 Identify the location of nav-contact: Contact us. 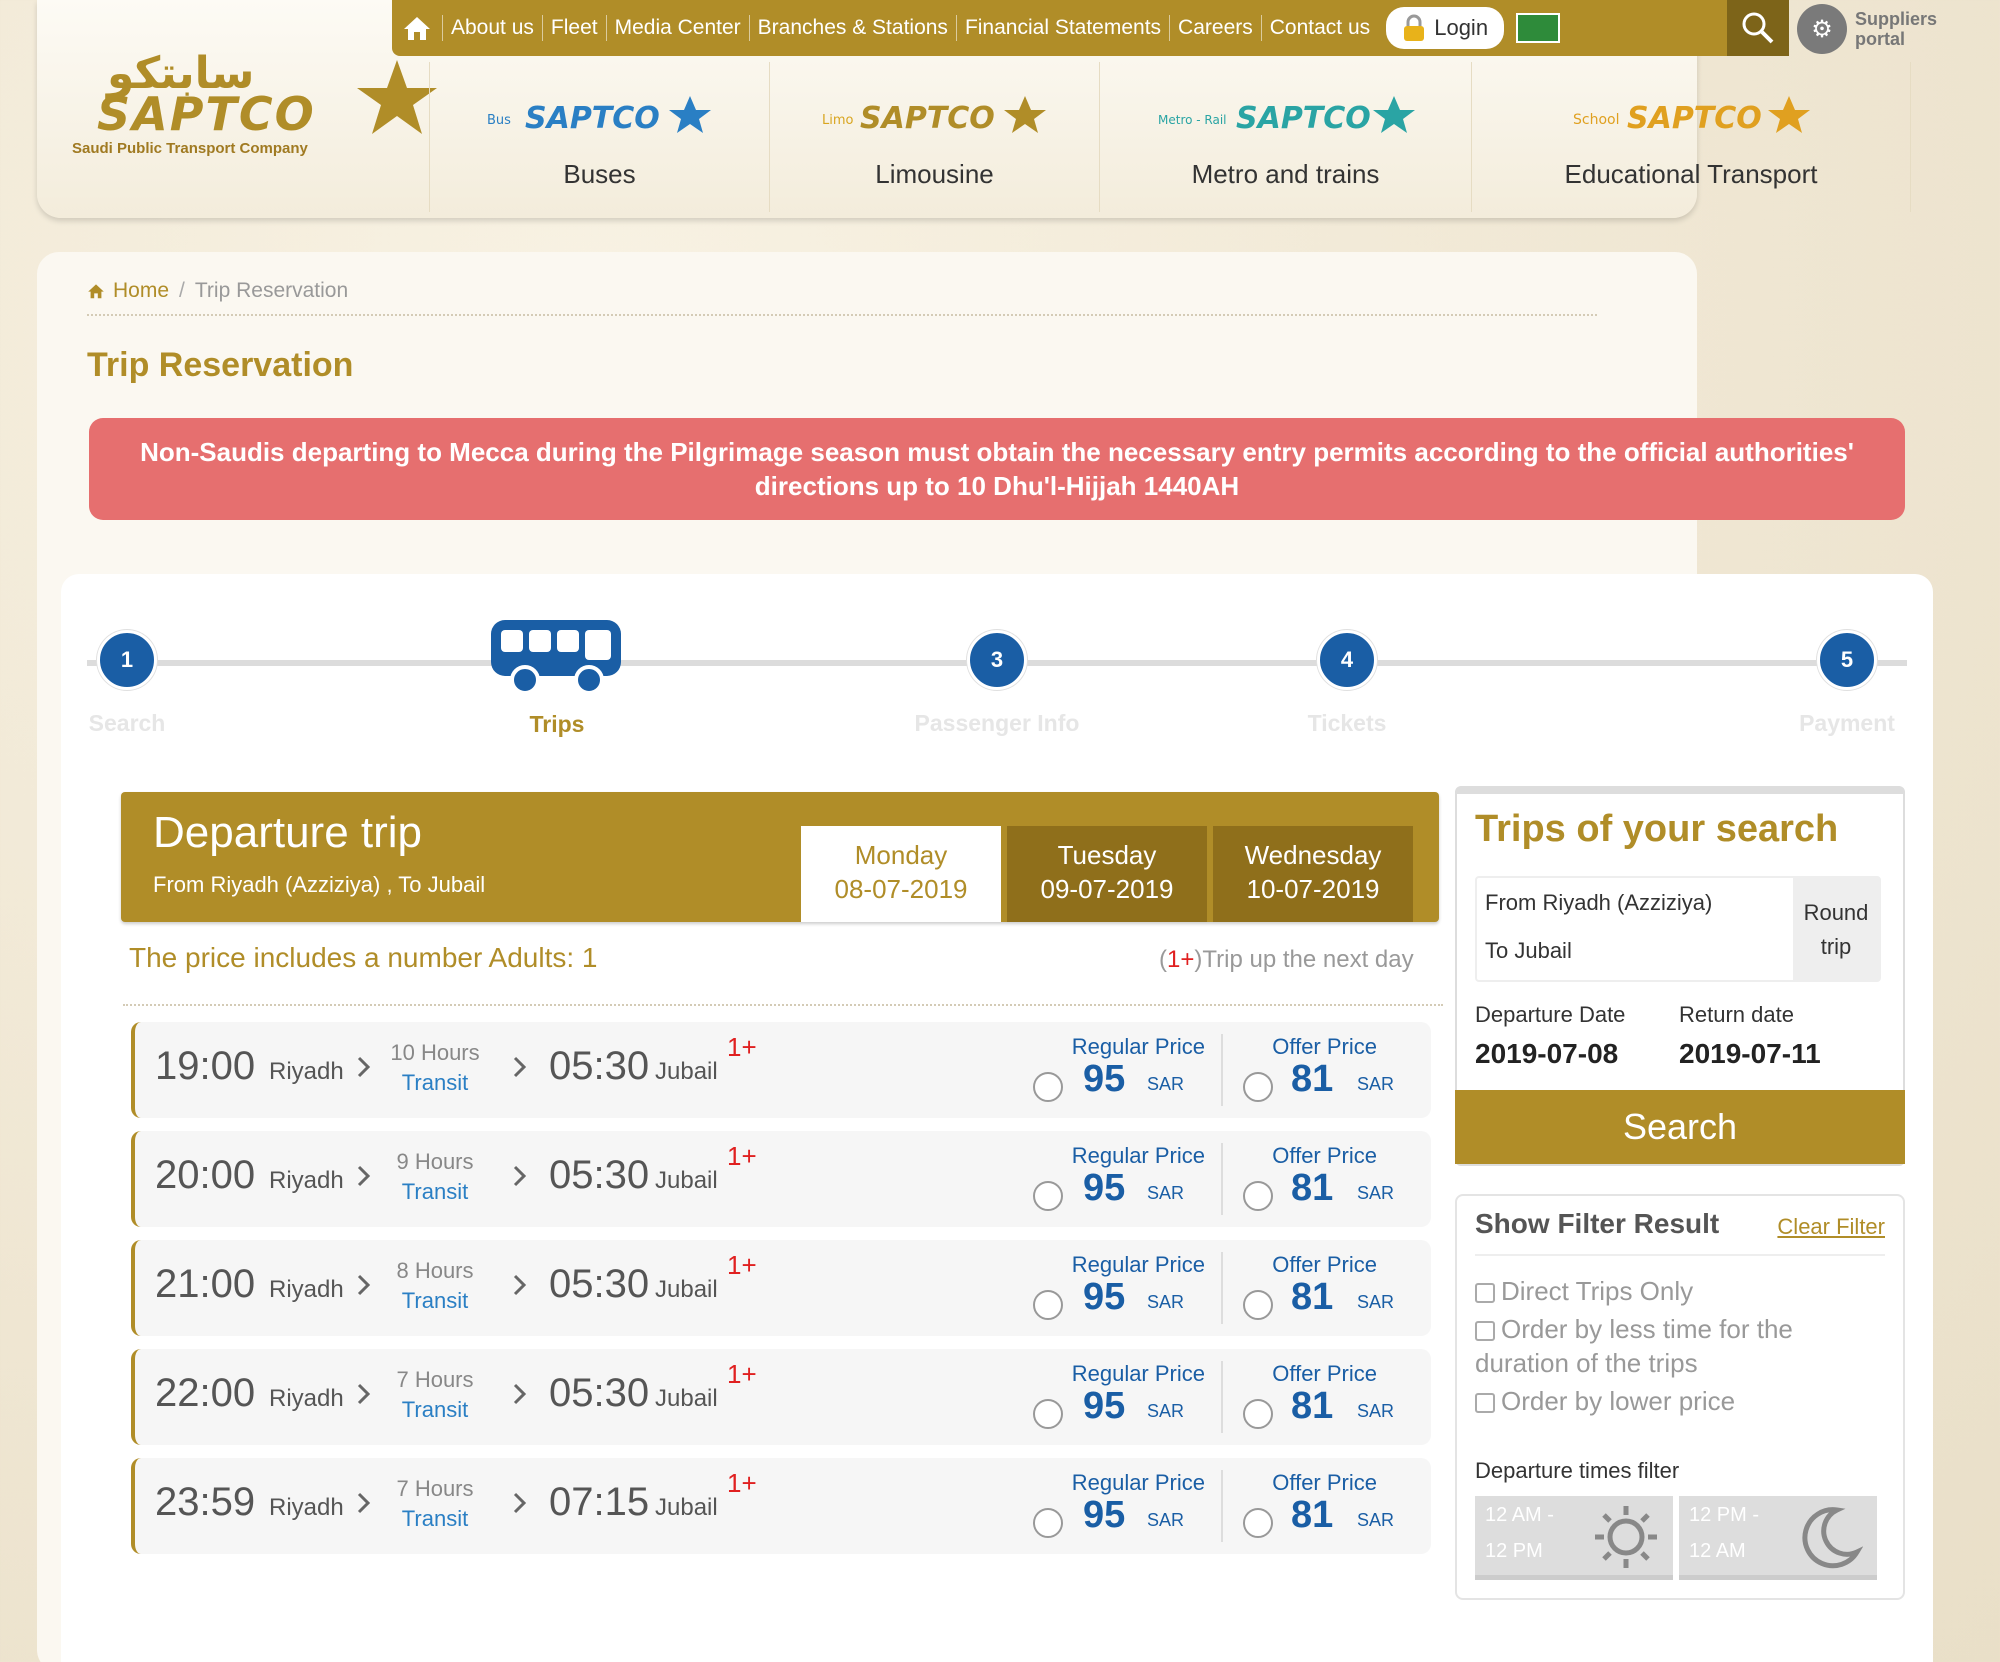
(1319, 28).